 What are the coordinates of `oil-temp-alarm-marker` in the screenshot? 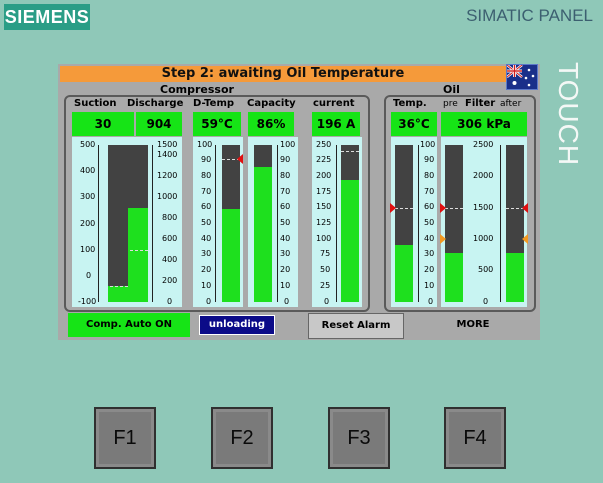 It's located at (393, 208).